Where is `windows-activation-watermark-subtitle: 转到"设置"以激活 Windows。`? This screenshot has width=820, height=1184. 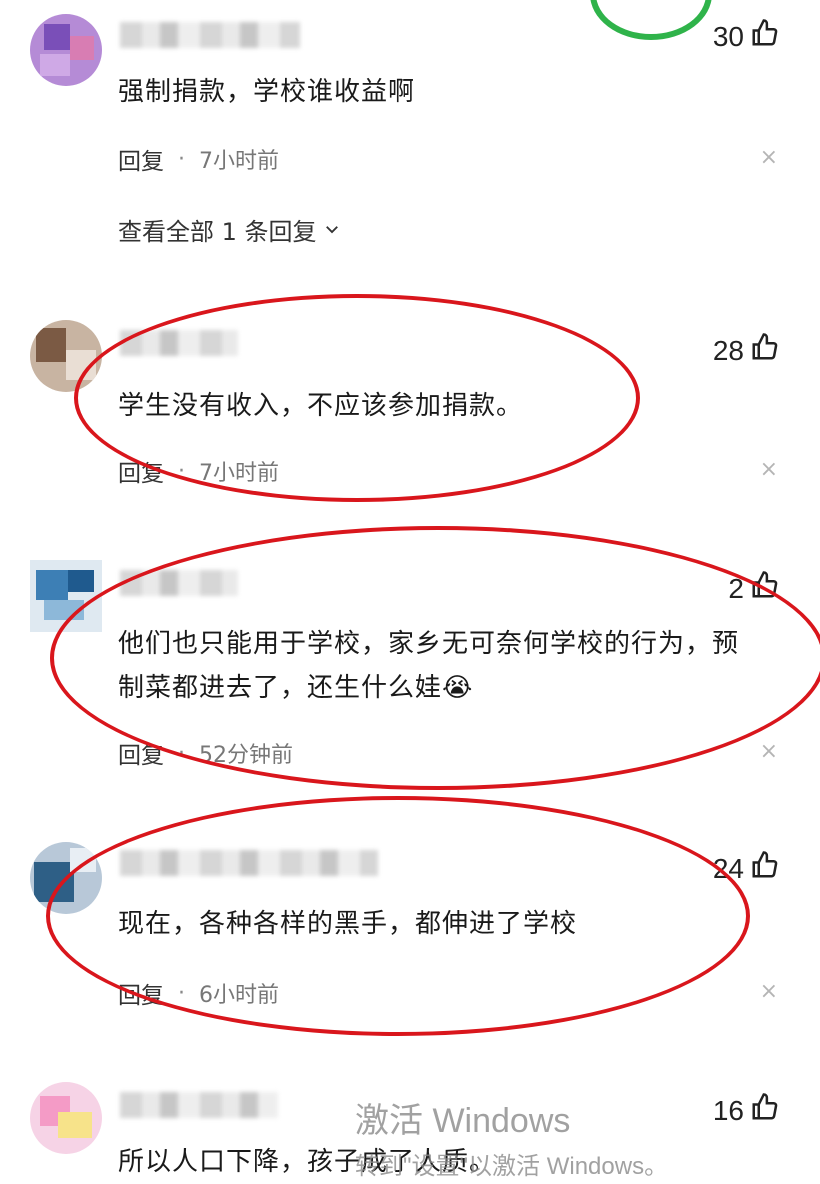 windows-activation-watermark-subtitle: 转到"设置"以激活 Windows。 is located at coordinates (512, 1166).